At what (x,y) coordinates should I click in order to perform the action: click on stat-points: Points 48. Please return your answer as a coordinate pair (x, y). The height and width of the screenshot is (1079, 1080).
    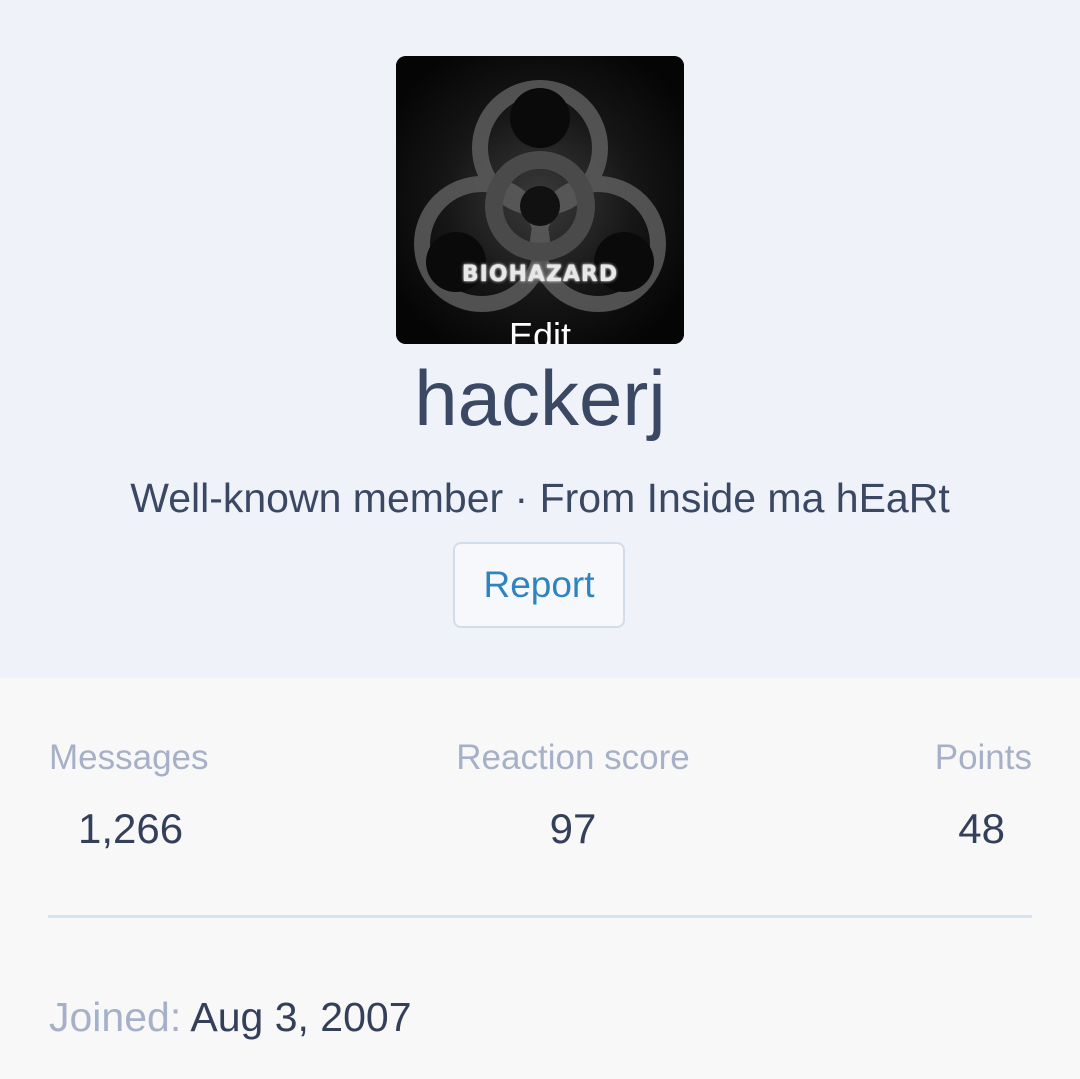
    Looking at the image, I should click on (951, 795).